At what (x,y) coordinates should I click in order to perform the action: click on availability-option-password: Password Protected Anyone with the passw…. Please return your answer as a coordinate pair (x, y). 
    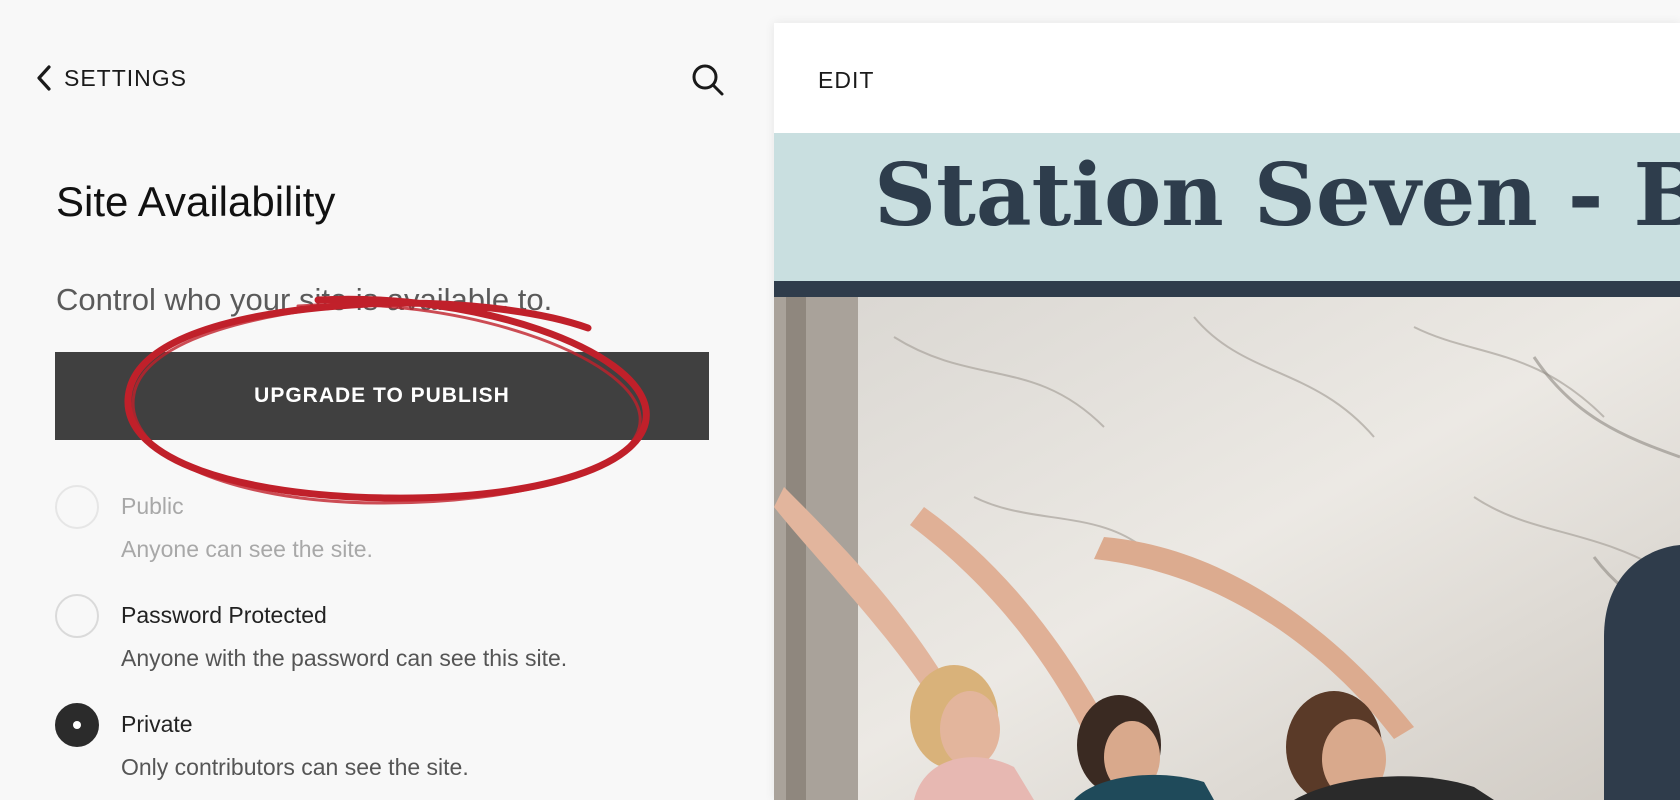
    Looking at the image, I should click on (385, 639).